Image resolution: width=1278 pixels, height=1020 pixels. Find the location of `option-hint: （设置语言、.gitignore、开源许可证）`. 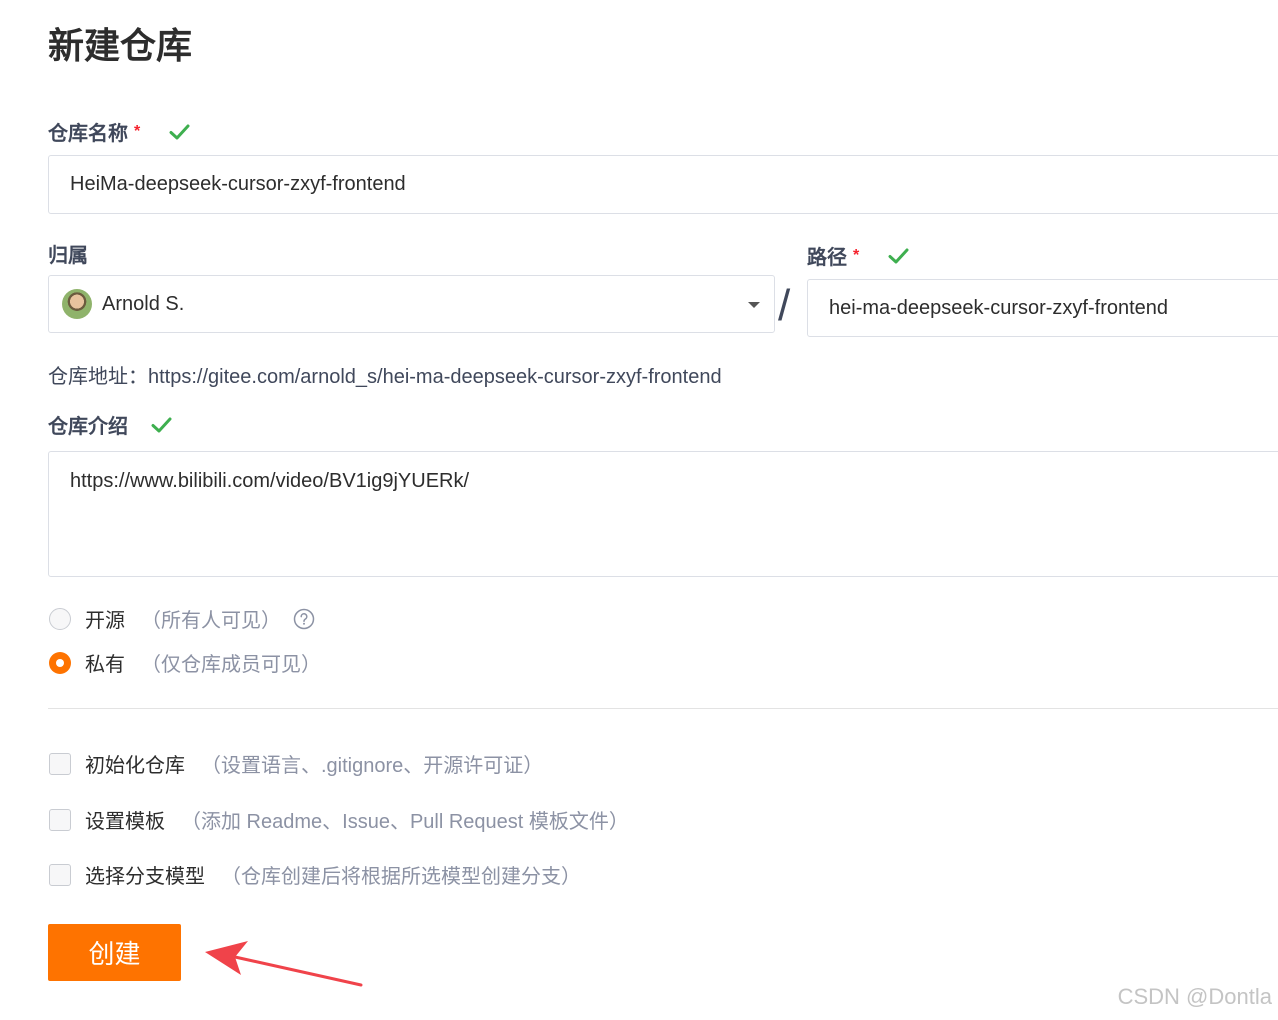

option-hint: （设置语言、.gitignore、开源许可证） is located at coordinates (372, 766).